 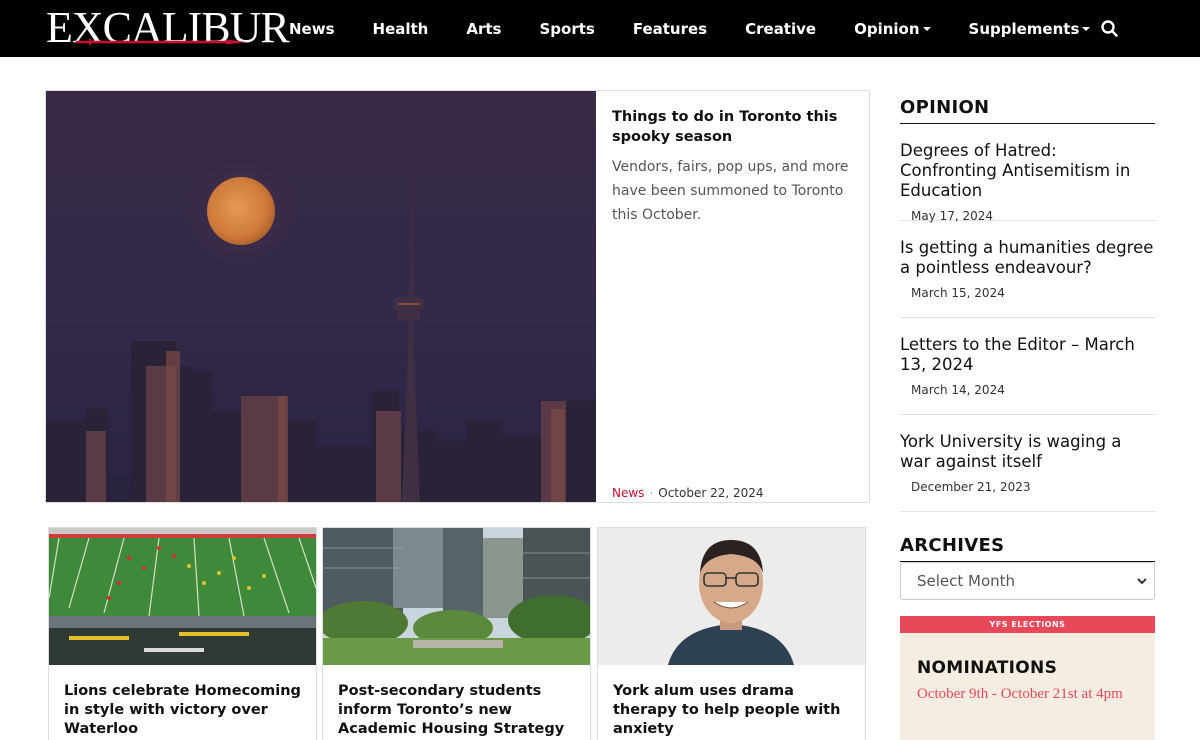 I want to click on nav-sports: Sports, so click(x=566, y=29).